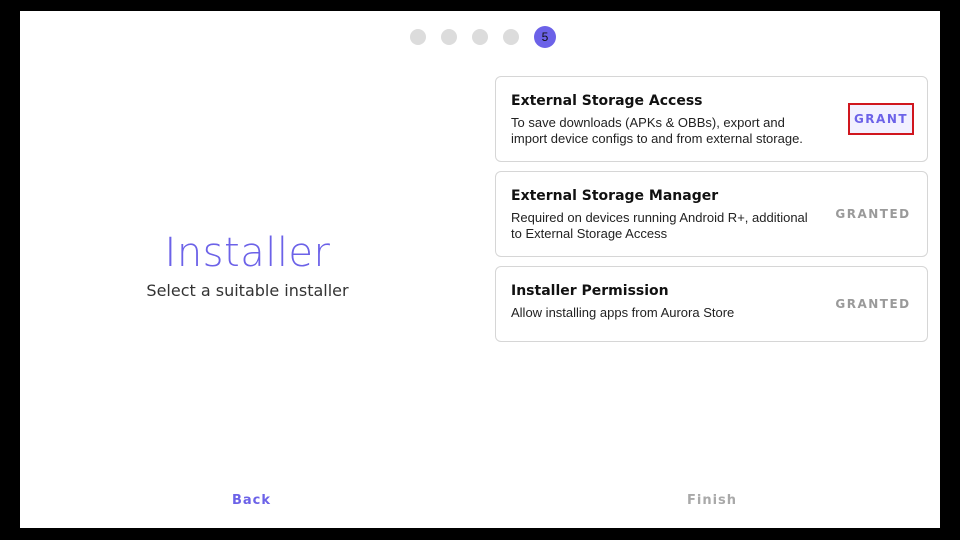 The width and height of the screenshot is (960, 540). I want to click on page-title: Installer, so click(247, 253).